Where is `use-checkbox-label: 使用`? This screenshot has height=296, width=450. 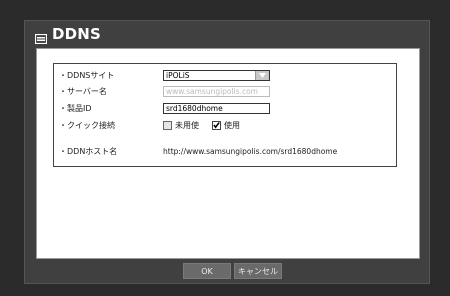 use-checkbox-label: 使用 is located at coordinates (232, 125).